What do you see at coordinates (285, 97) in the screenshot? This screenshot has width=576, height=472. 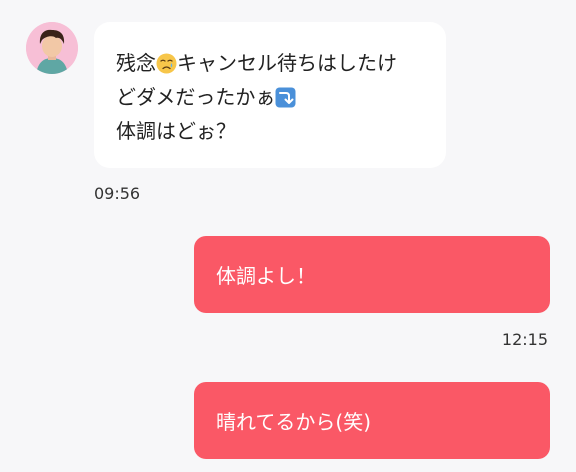 I see `arrow-down-right-icon` at bounding box center [285, 97].